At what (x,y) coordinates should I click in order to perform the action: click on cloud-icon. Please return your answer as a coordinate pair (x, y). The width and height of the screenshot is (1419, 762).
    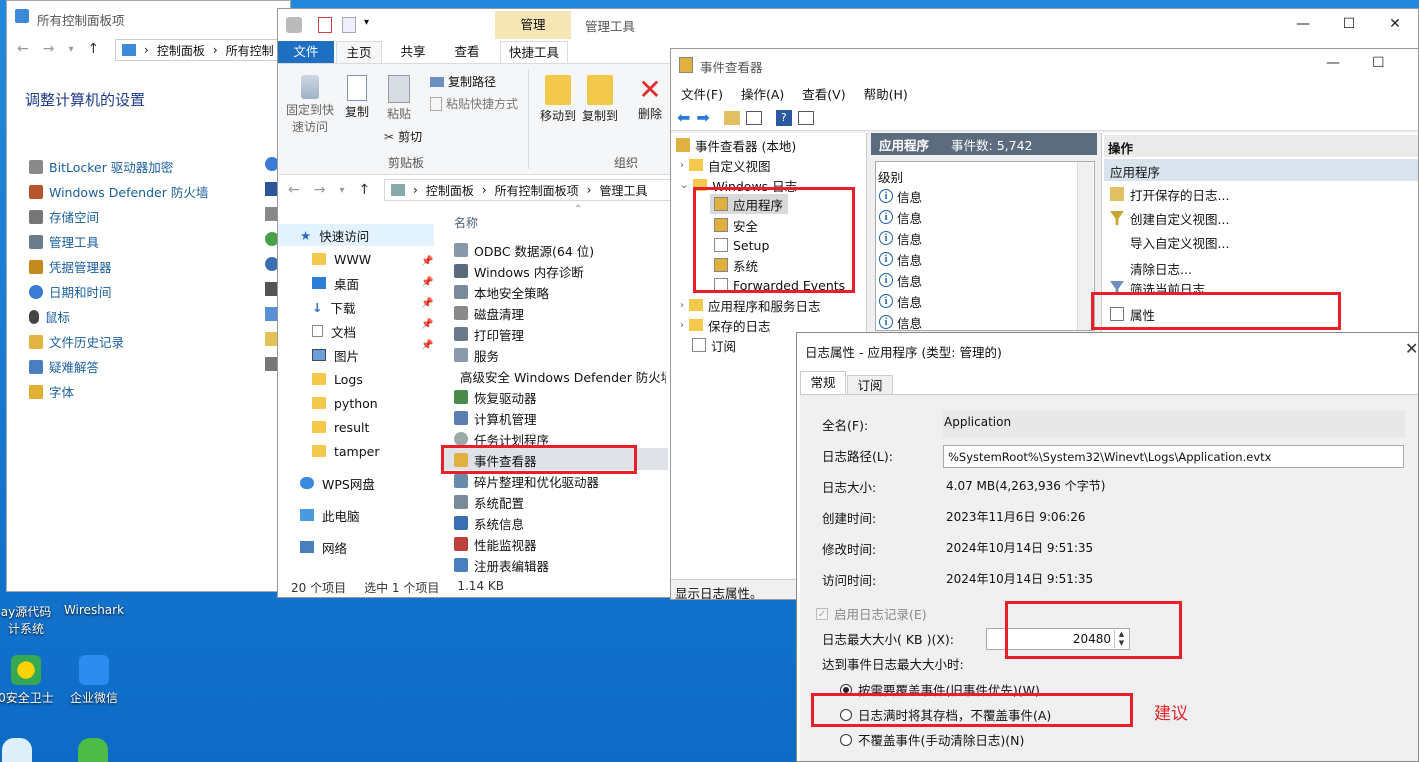
    Looking at the image, I should click on (17, 750).